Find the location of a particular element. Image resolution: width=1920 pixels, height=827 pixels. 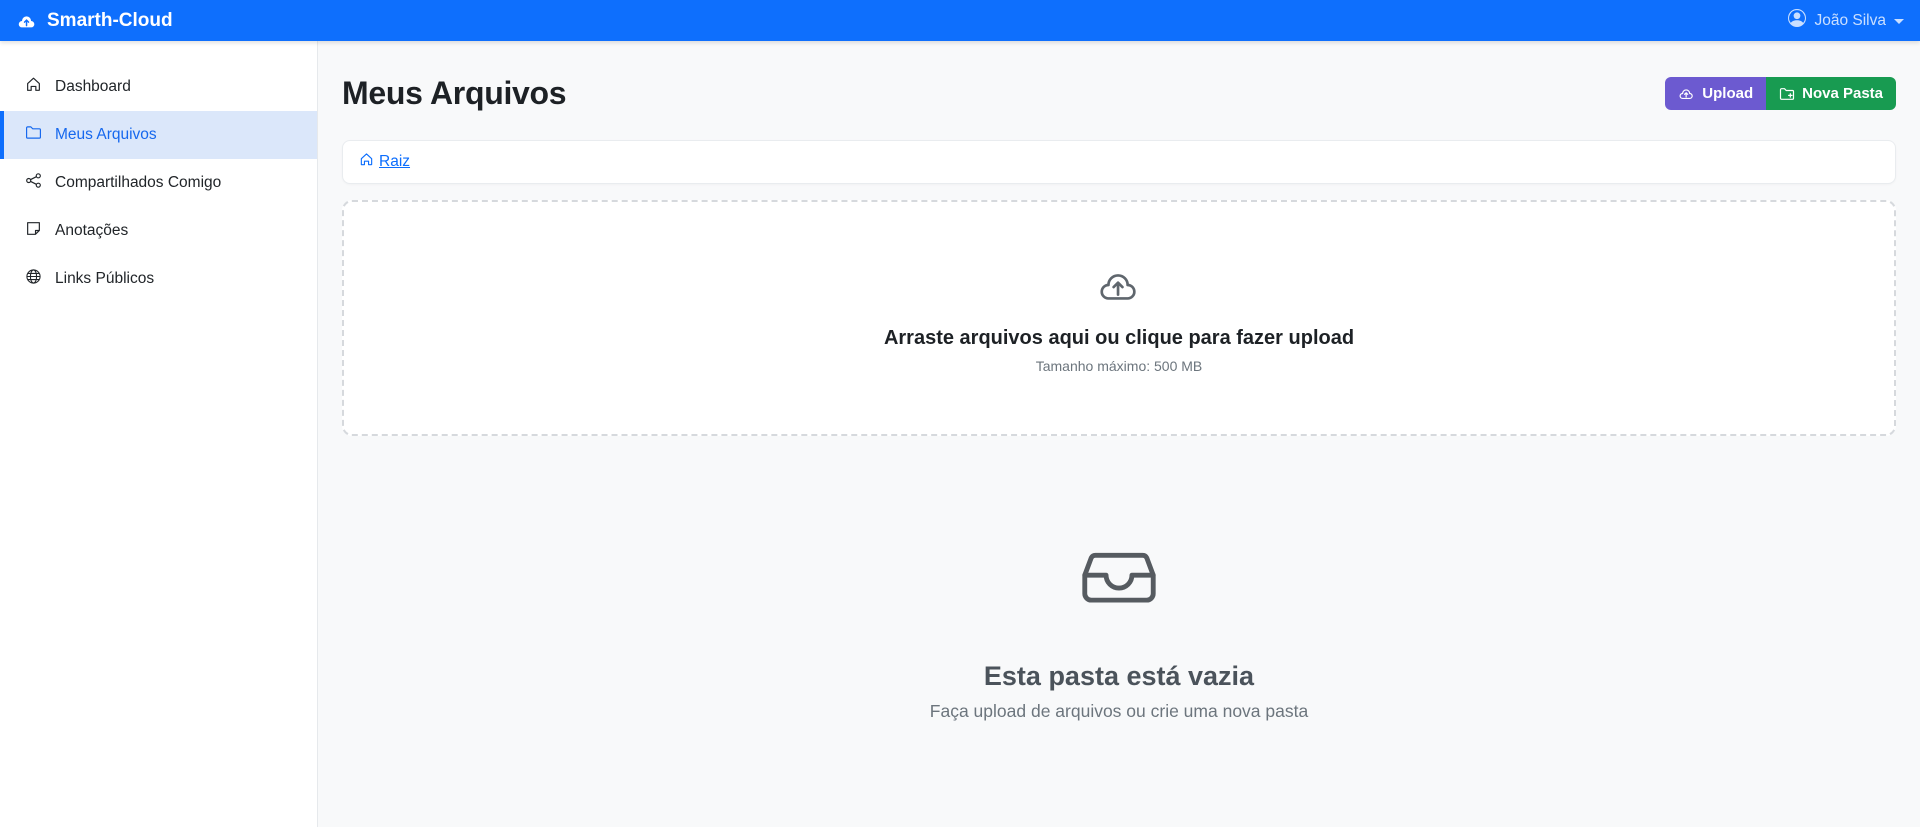

sidebar-item-label: Links Públicos is located at coordinates (105, 278).